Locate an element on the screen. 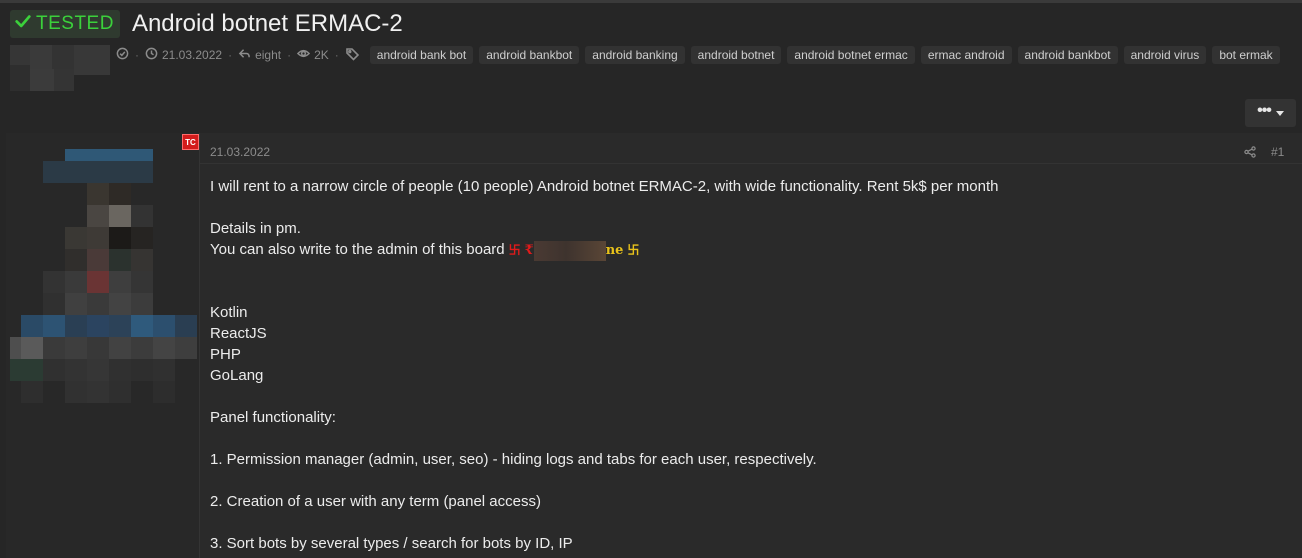 The width and height of the screenshot is (1302, 558). thread-date: 21.03.2022 is located at coordinates (183, 55).